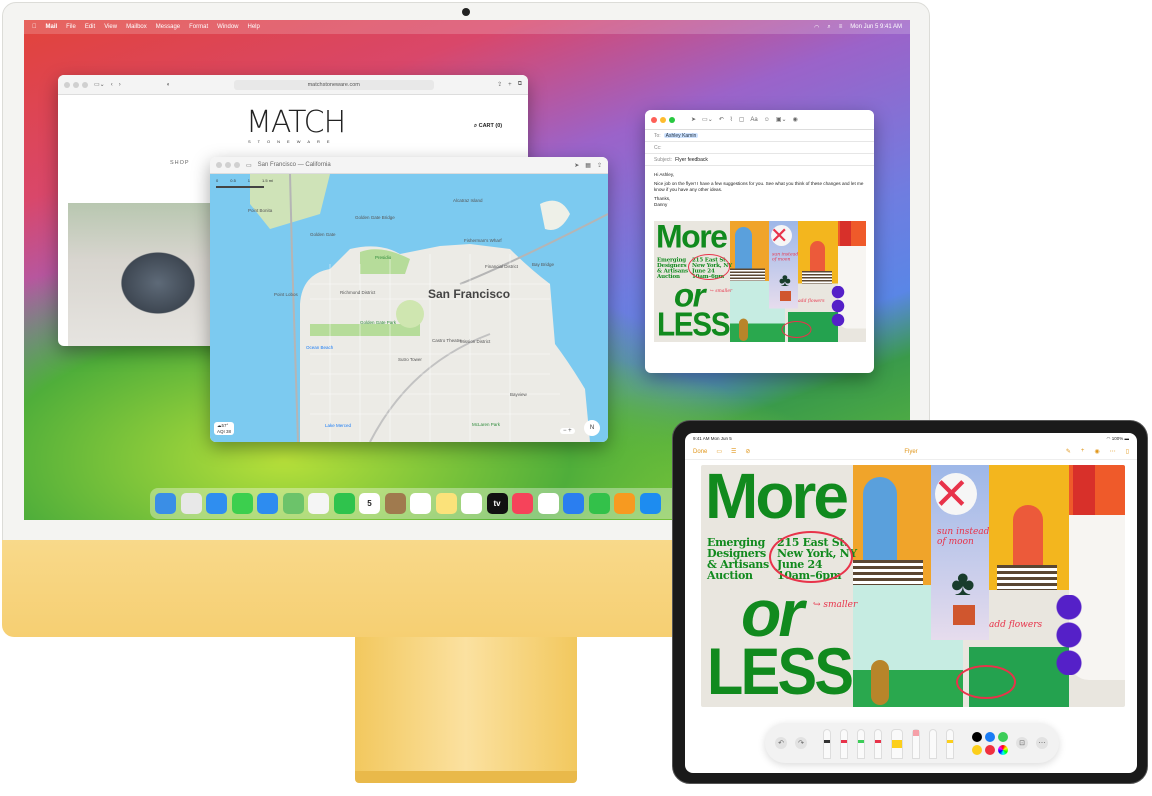  I want to click on header-fields-icon: ▭⌄, so click(707, 119).